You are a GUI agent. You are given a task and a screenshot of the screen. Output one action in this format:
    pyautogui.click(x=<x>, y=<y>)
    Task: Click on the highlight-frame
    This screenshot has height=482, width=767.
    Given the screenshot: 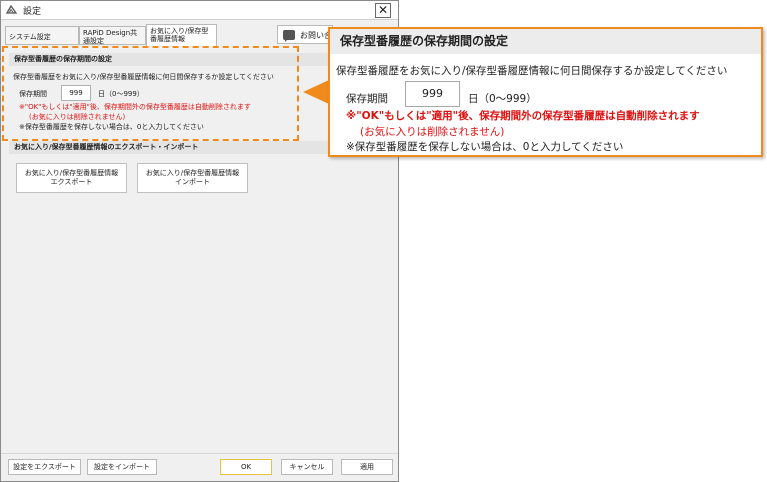 What is the action you would take?
    pyautogui.click(x=150, y=93)
    